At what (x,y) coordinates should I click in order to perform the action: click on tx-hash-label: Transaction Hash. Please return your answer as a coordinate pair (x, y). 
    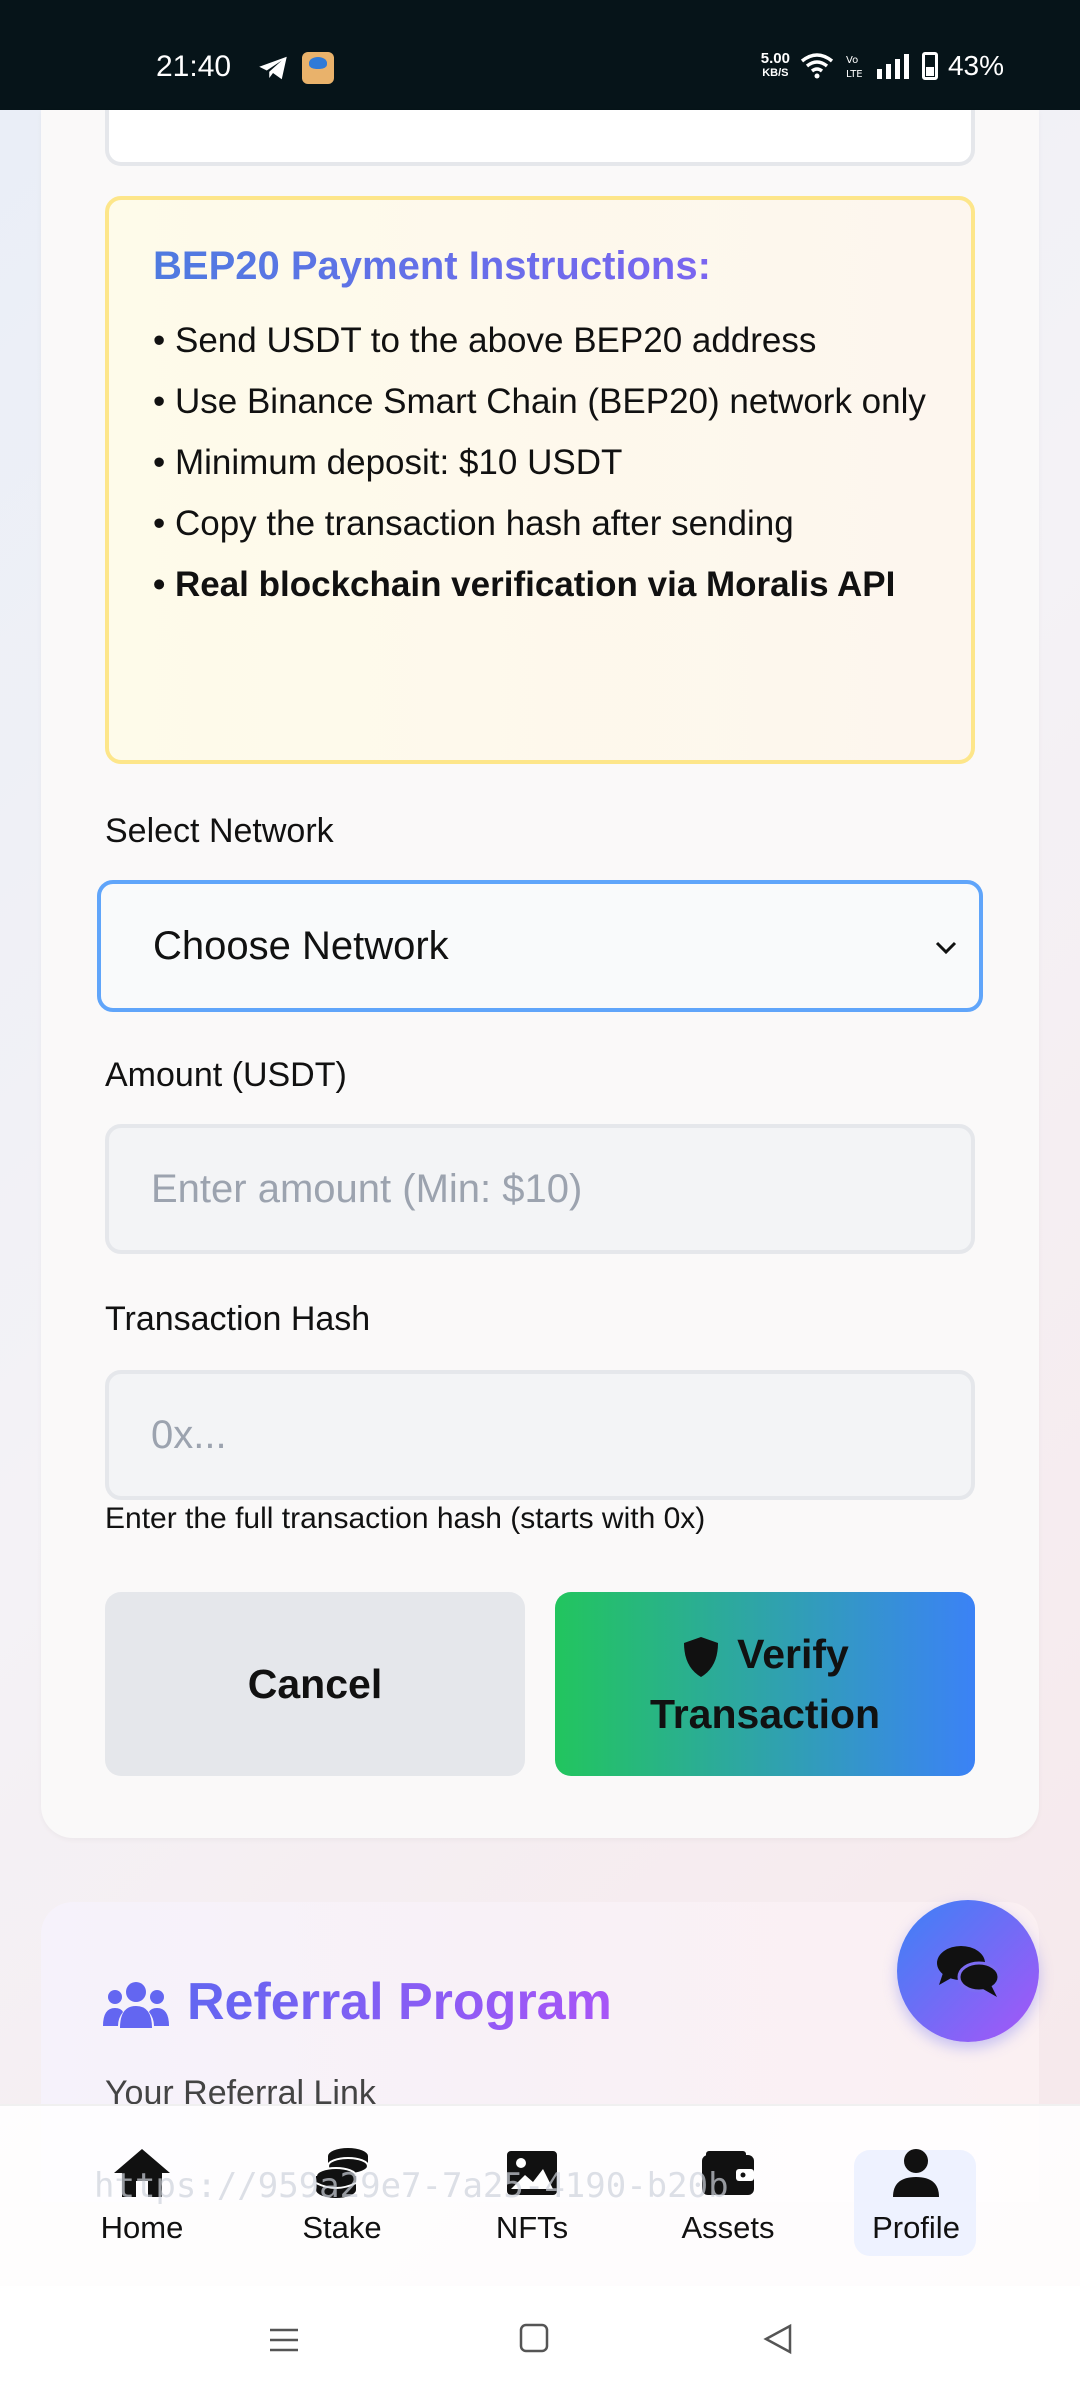
    Looking at the image, I should click on (238, 1319).